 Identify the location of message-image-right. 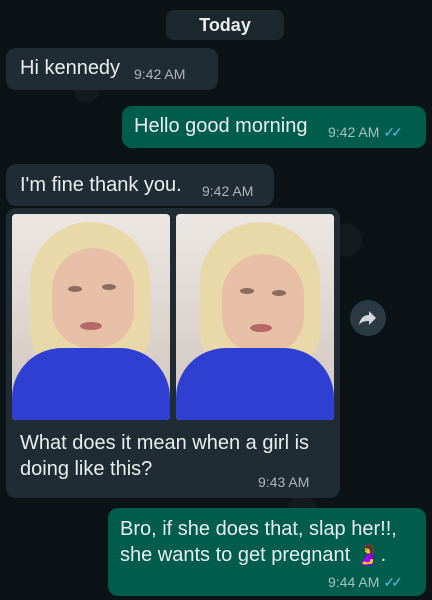
(255, 317).